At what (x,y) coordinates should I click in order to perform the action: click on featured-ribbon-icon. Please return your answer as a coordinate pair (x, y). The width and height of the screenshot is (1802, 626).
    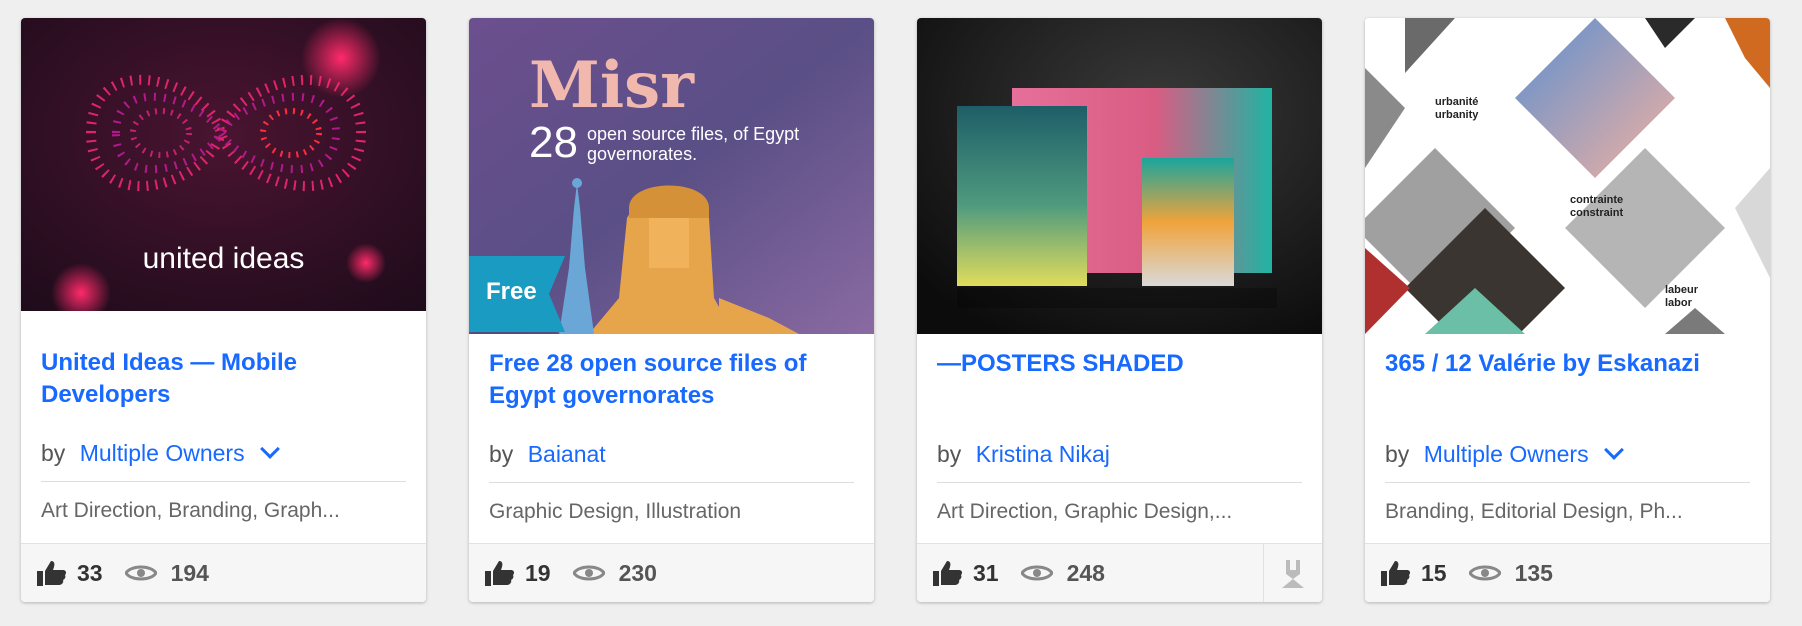
    Looking at the image, I should click on (1293, 573).